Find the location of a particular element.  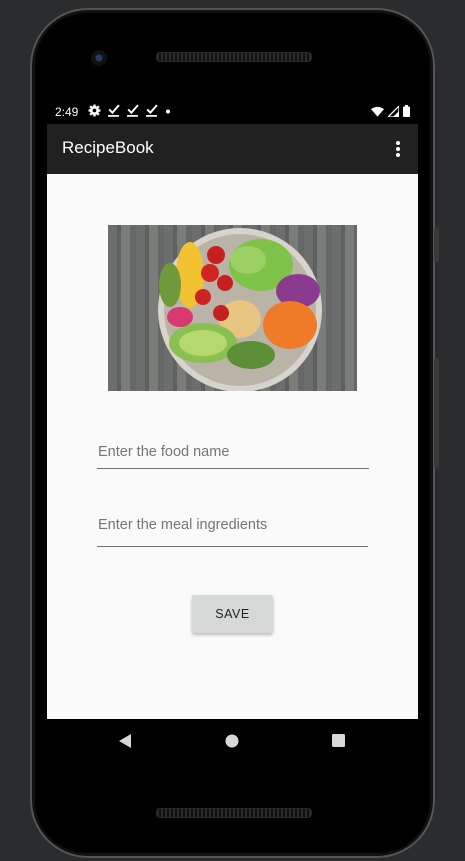

battery-icon is located at coordinates (406, 111).